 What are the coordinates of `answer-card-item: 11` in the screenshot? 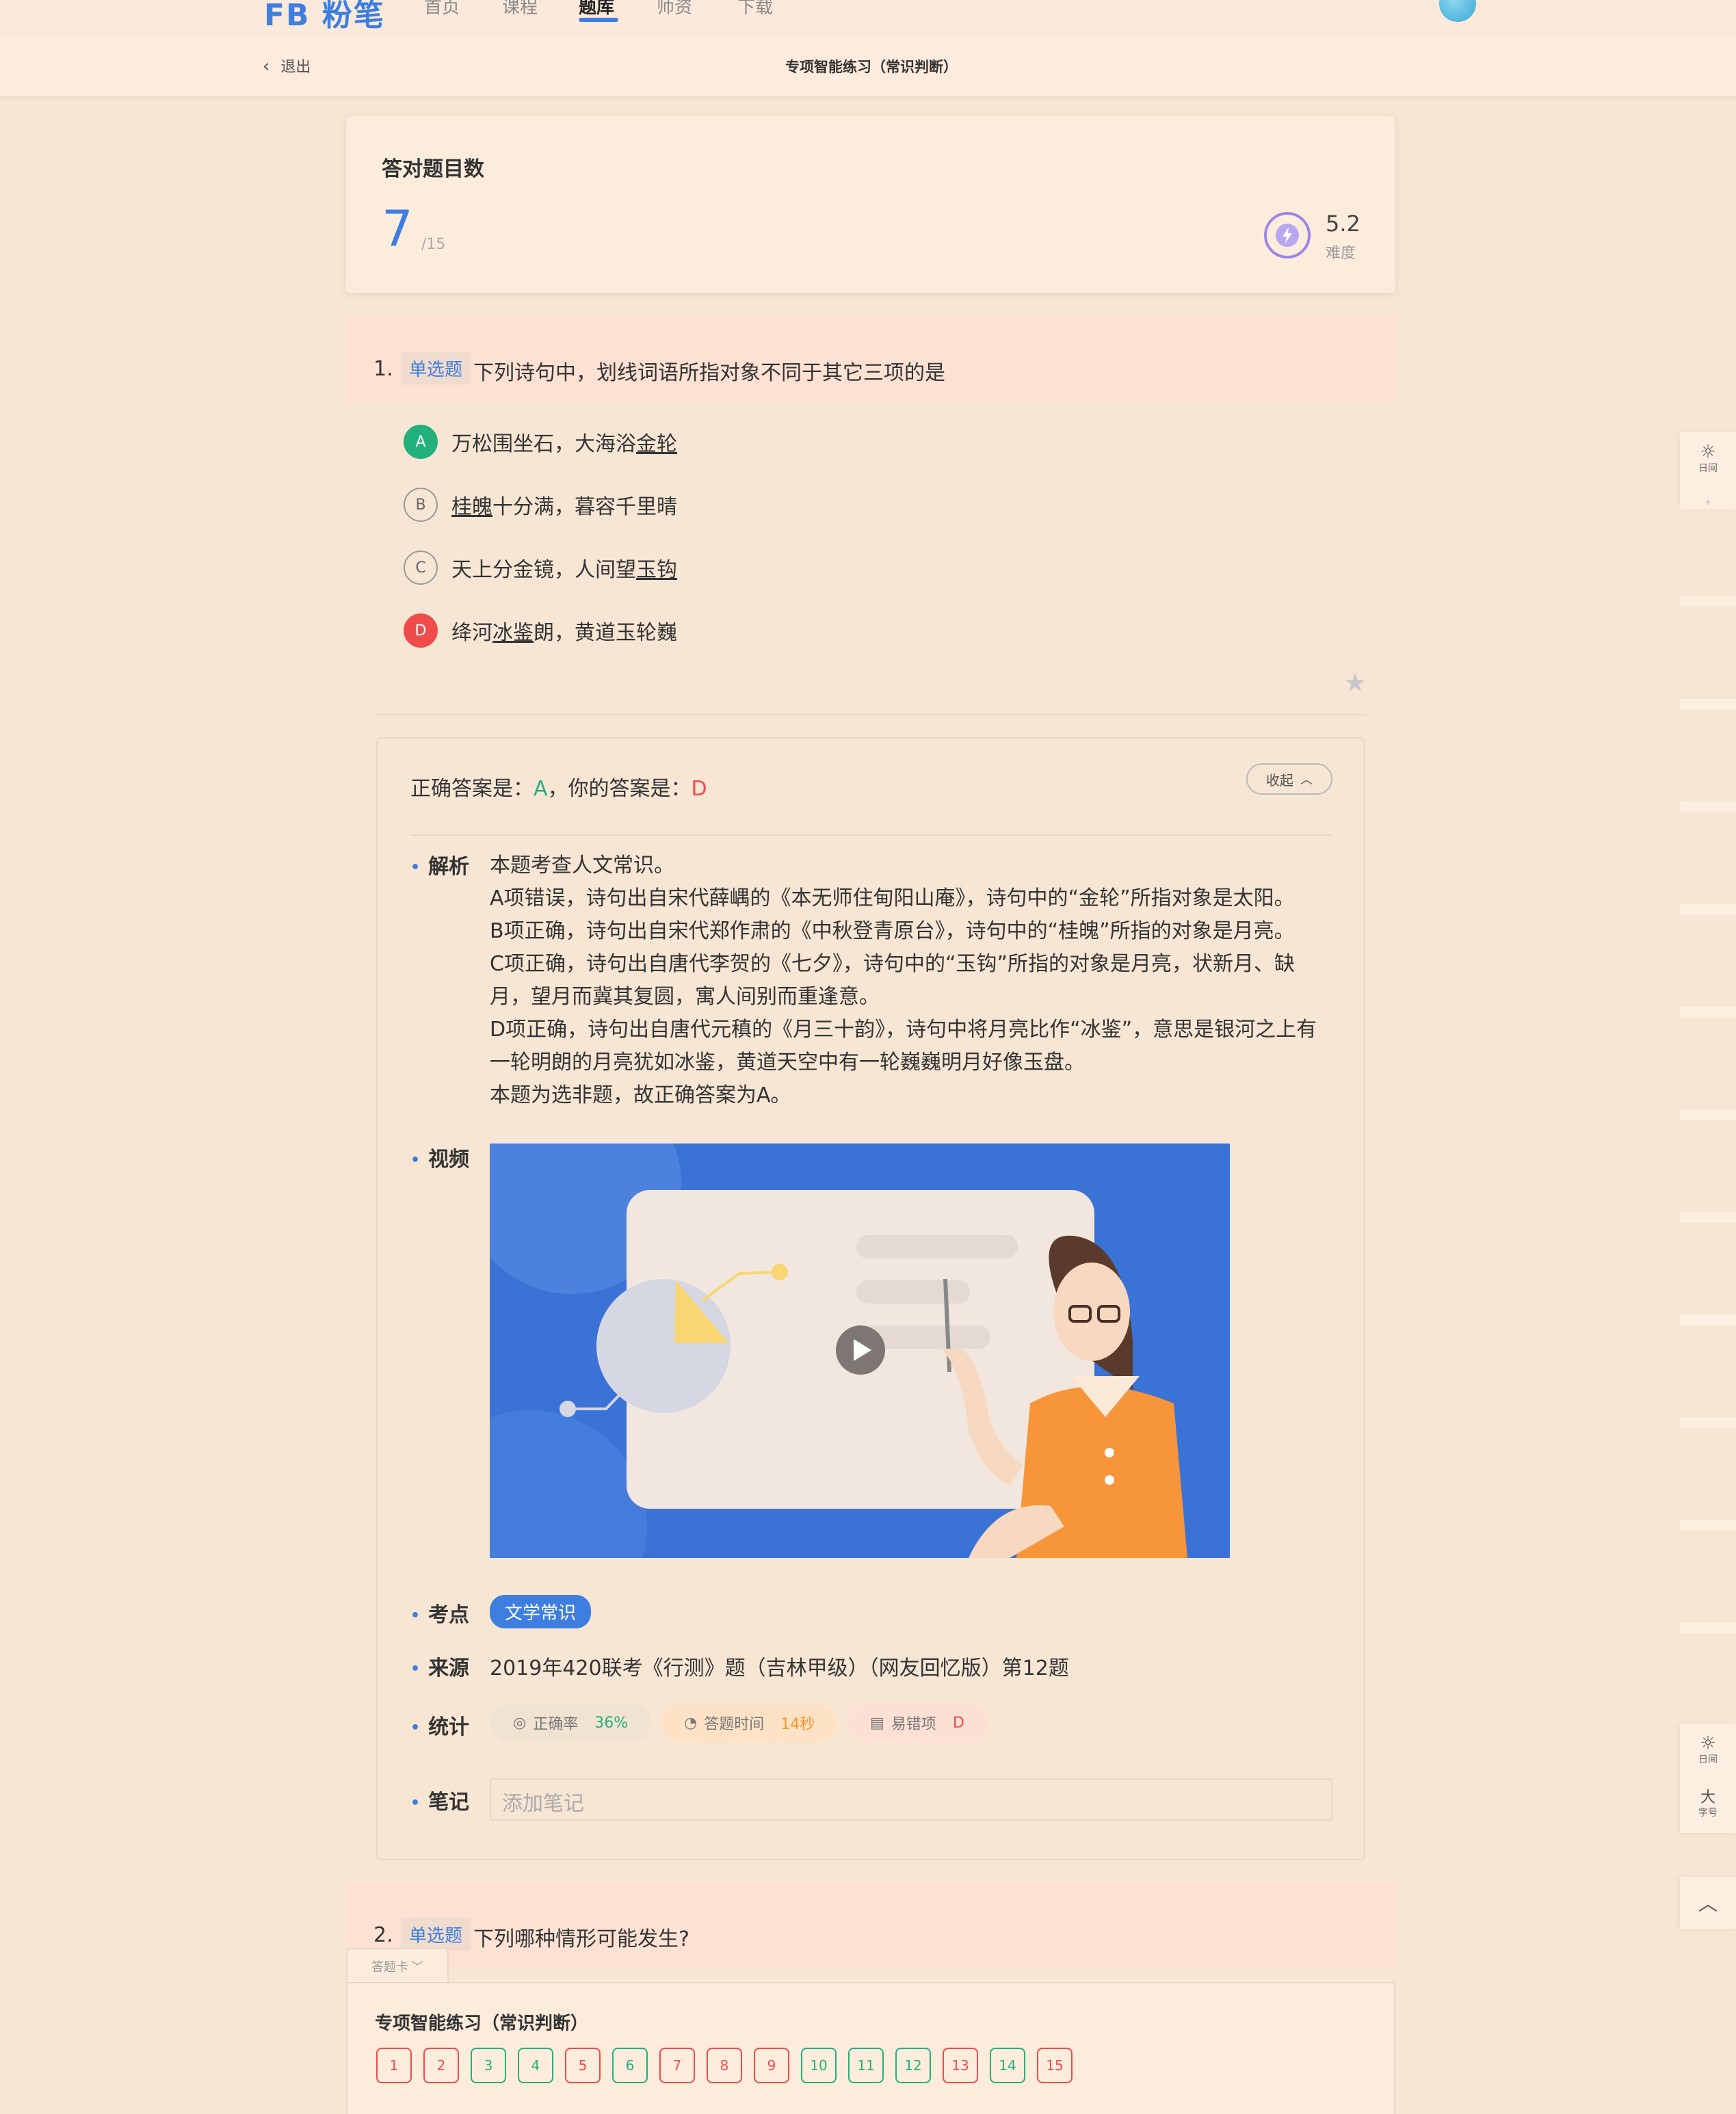 It's located at (866, 2065).